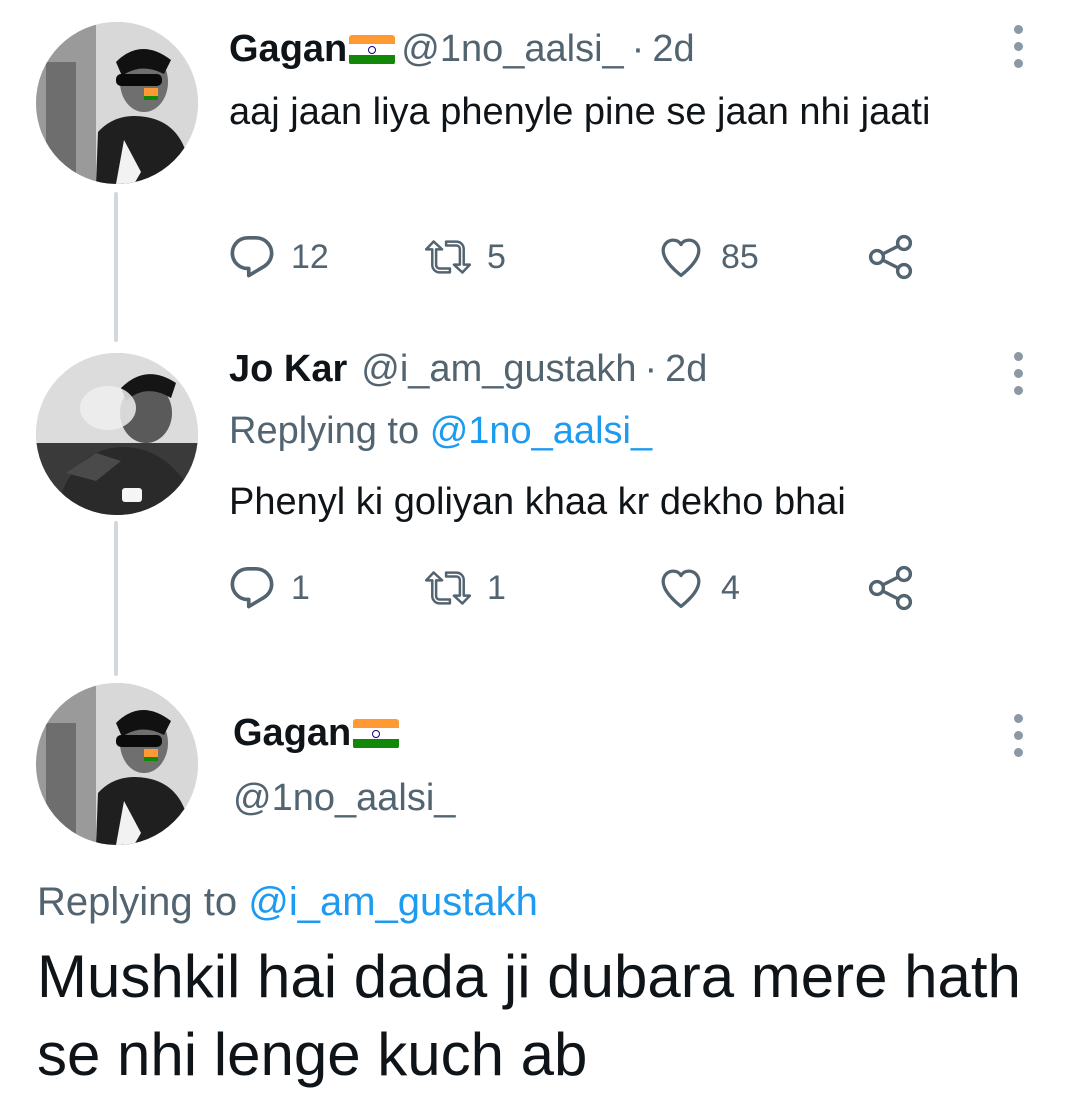  What do you see at coordinates (279, 257) in the screenshot?
I see `reply-button: 12` at bounding box center [279, 257].